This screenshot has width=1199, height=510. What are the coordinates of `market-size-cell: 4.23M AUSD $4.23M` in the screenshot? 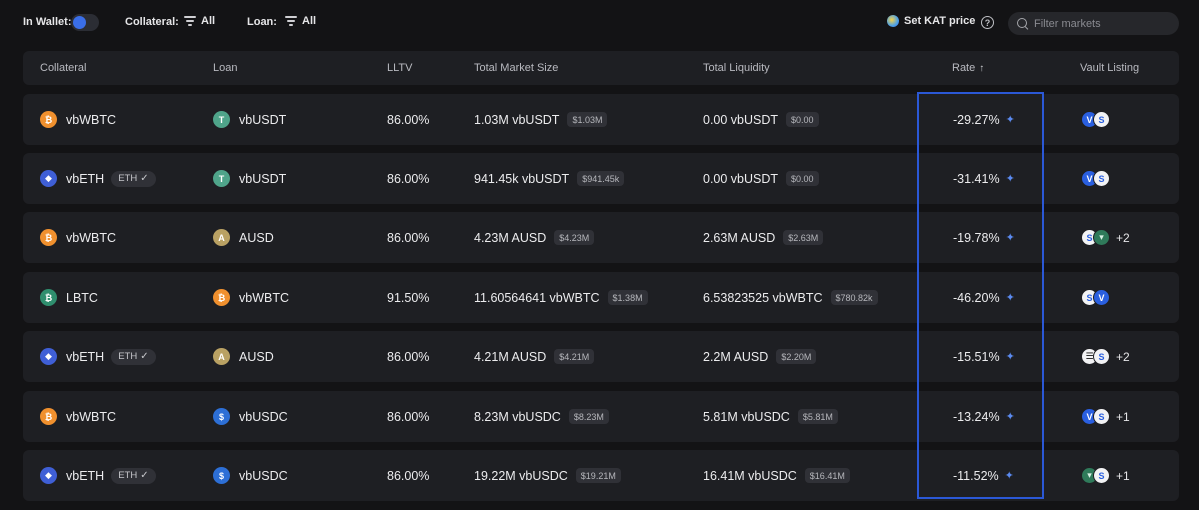 It's located at (534, 237).